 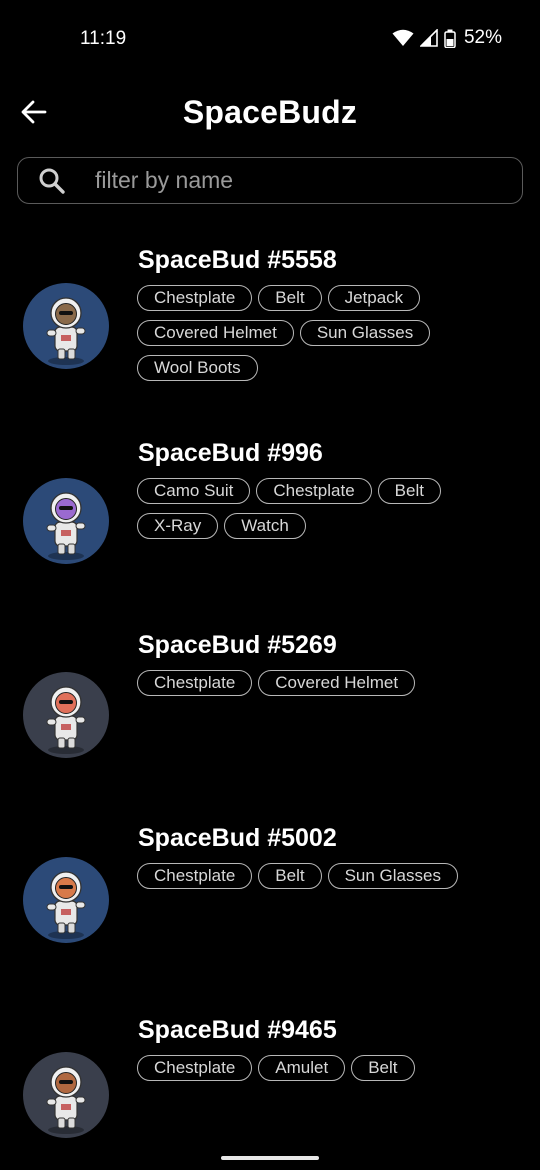 I want to click on spacebud-name: SpaceBud #5269, so click(x=237, y=645).